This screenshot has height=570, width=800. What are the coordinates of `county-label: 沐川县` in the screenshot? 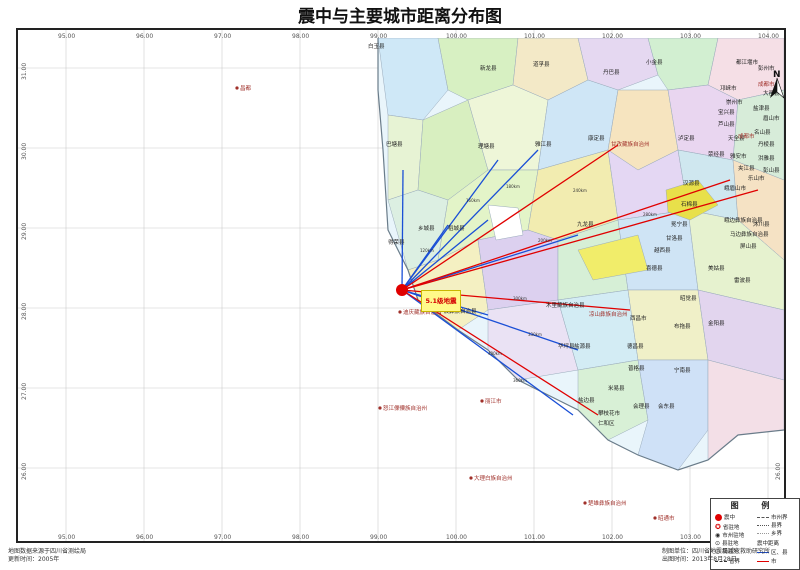 It's located at (761, 224).